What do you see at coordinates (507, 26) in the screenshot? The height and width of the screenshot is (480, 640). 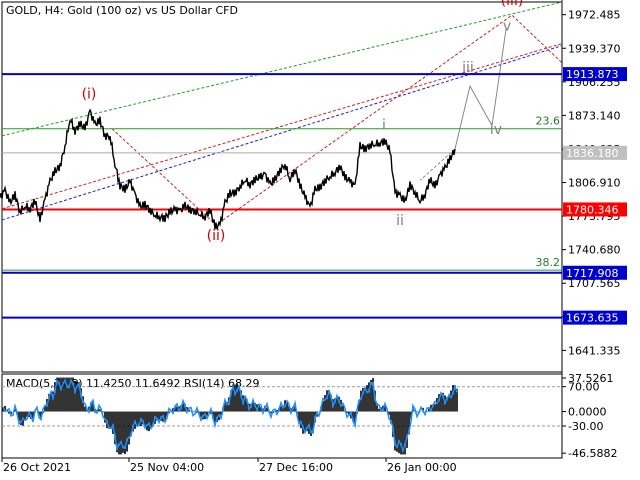 I see `wave-label-7: v` at bounding box center [507, 26].